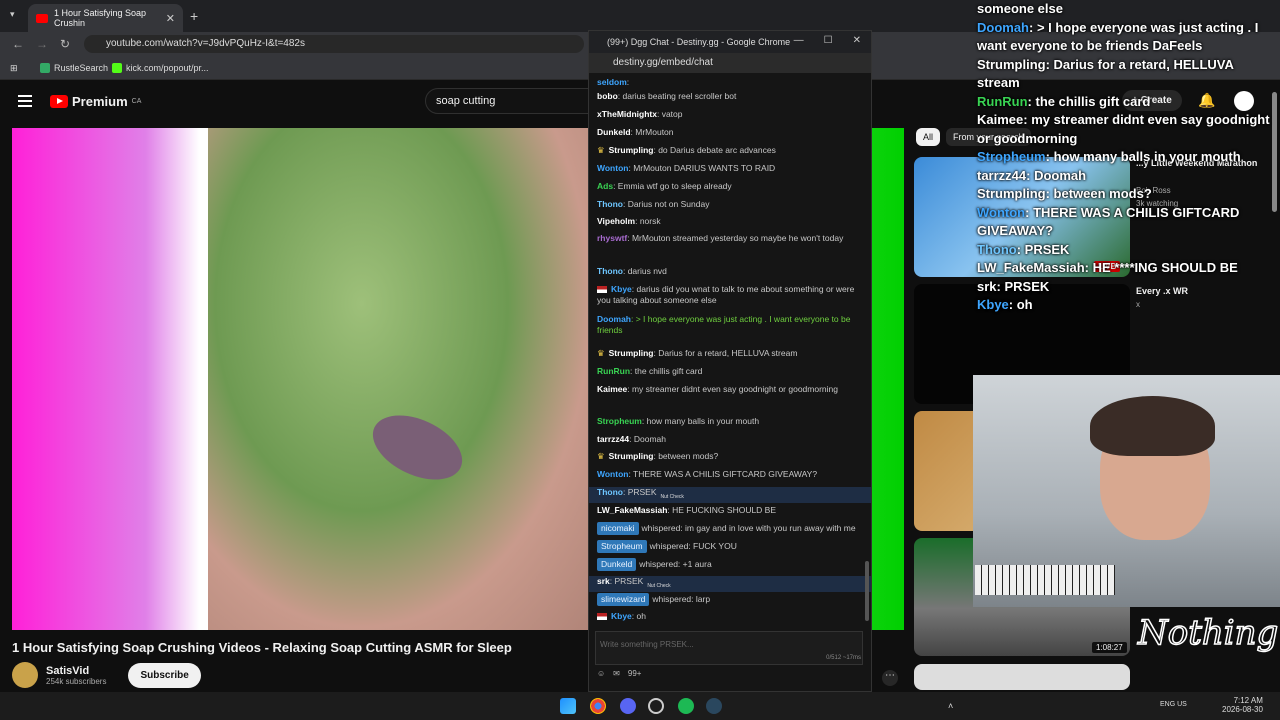  I want to click on emote-icon: ☺, so click(601, 673).